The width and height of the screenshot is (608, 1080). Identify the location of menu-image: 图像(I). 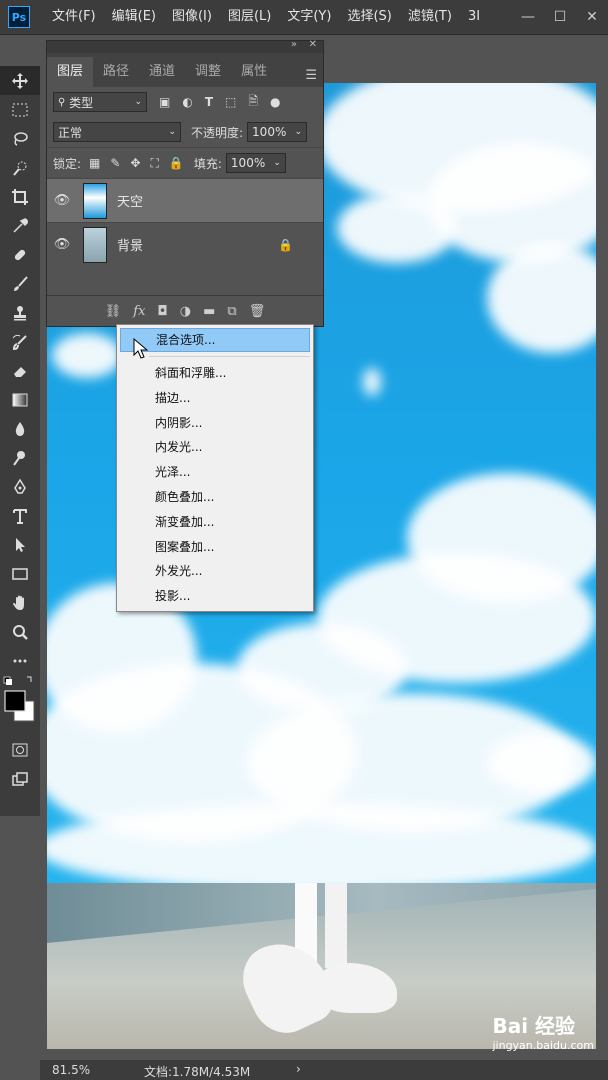
(192, 17).